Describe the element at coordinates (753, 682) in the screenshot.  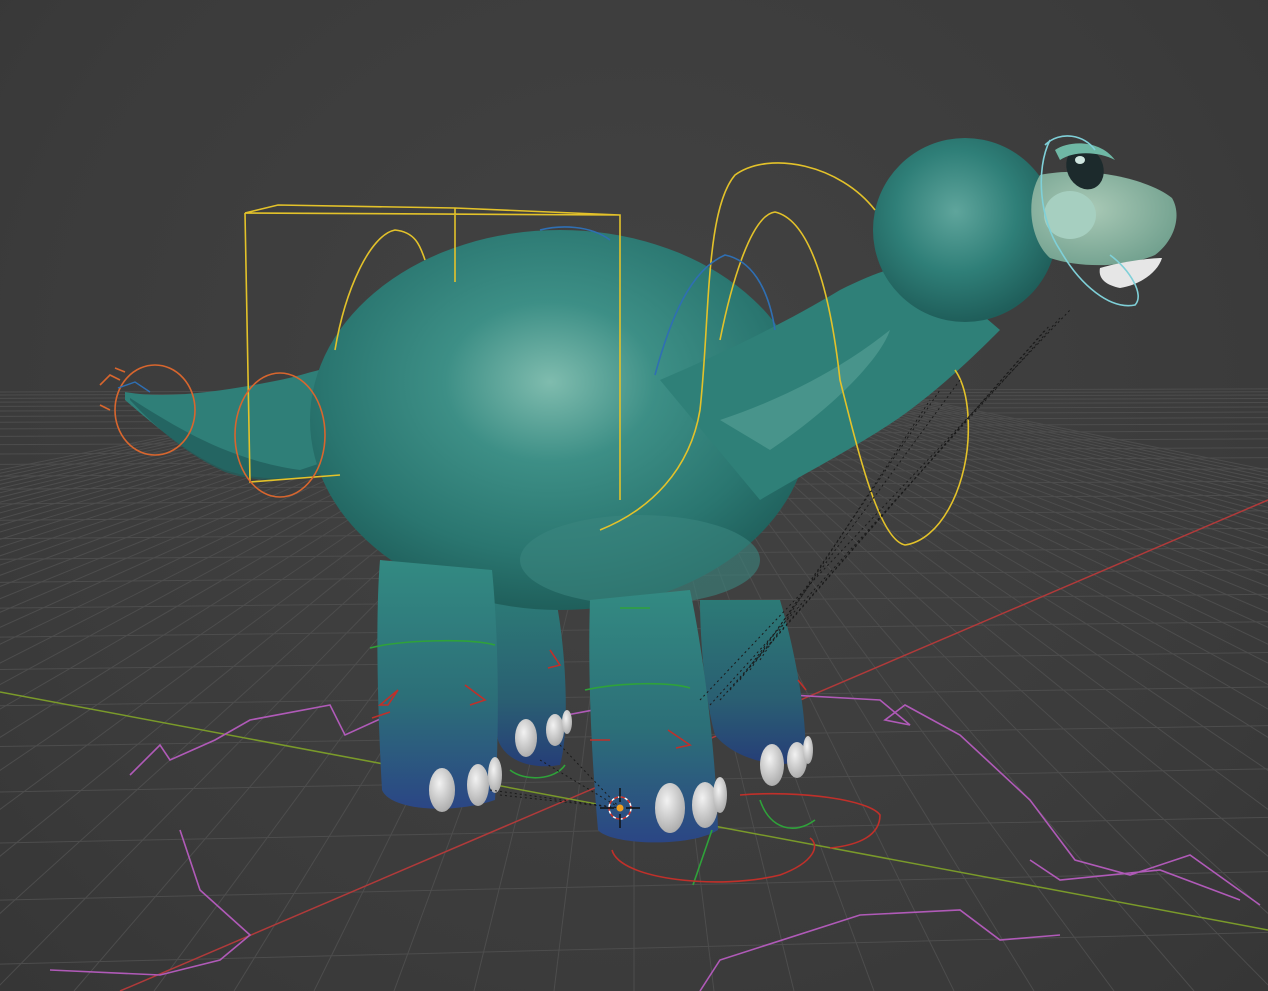
I see `front-leg-rear` at that location.